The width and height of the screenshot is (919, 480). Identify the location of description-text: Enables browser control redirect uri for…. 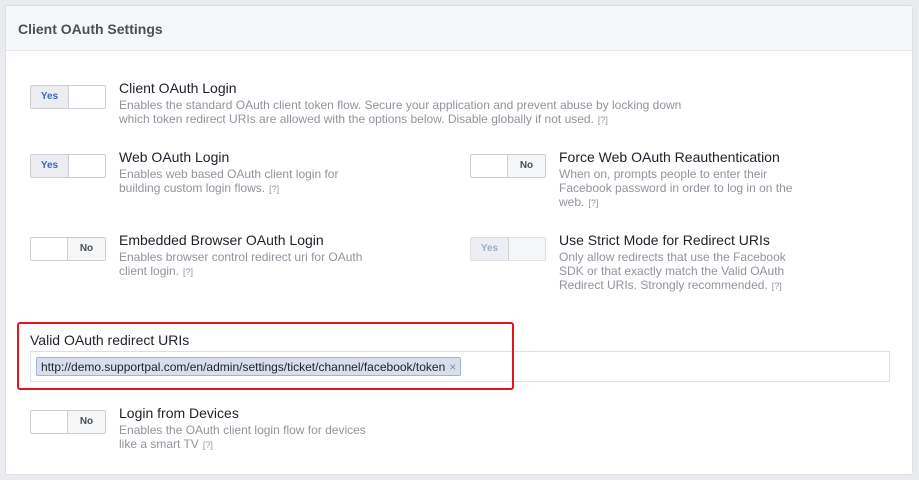
(241, 264).